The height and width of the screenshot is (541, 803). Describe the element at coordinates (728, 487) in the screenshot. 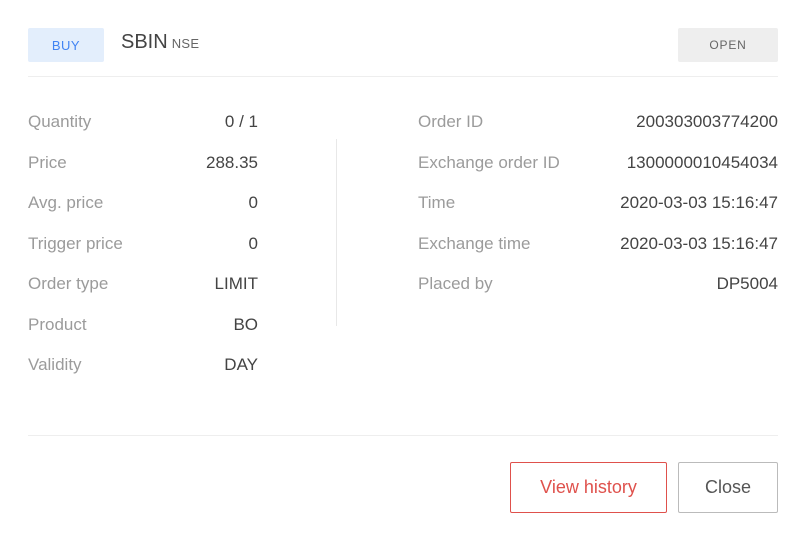

I see `close-button: Close` at that location.